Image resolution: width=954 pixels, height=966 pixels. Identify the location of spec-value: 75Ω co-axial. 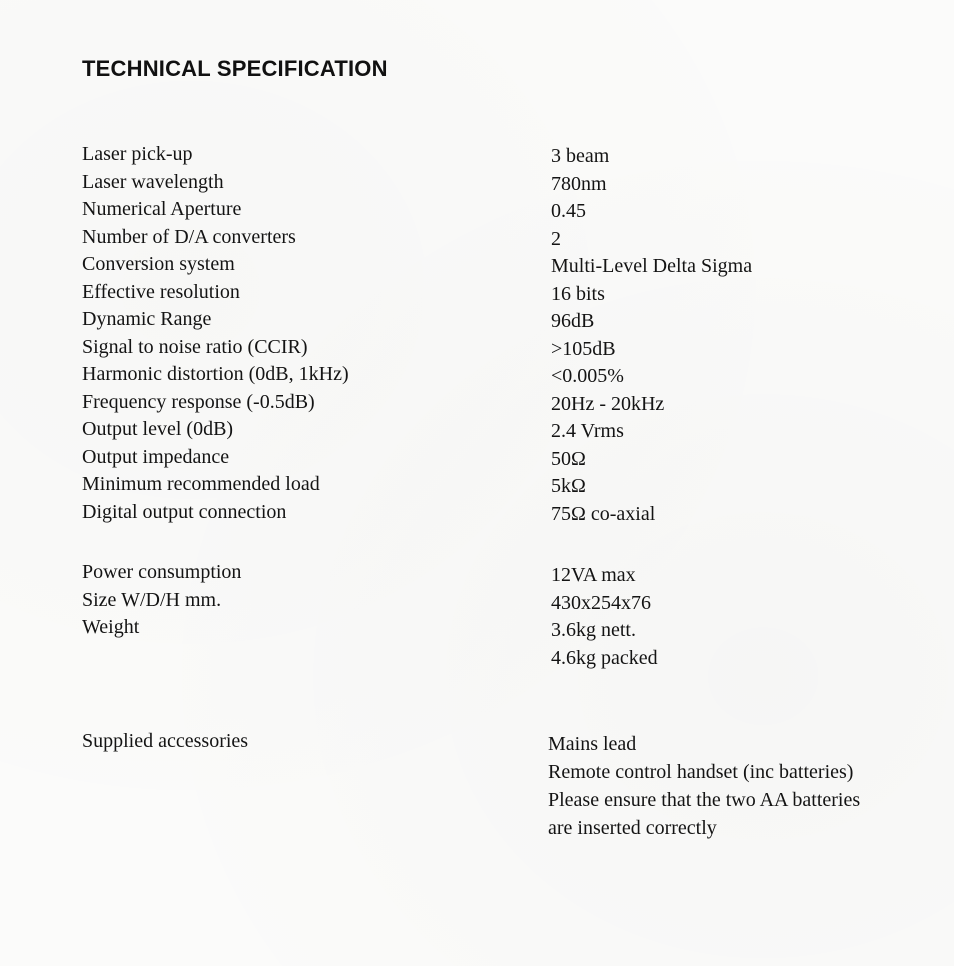
(603, 513).